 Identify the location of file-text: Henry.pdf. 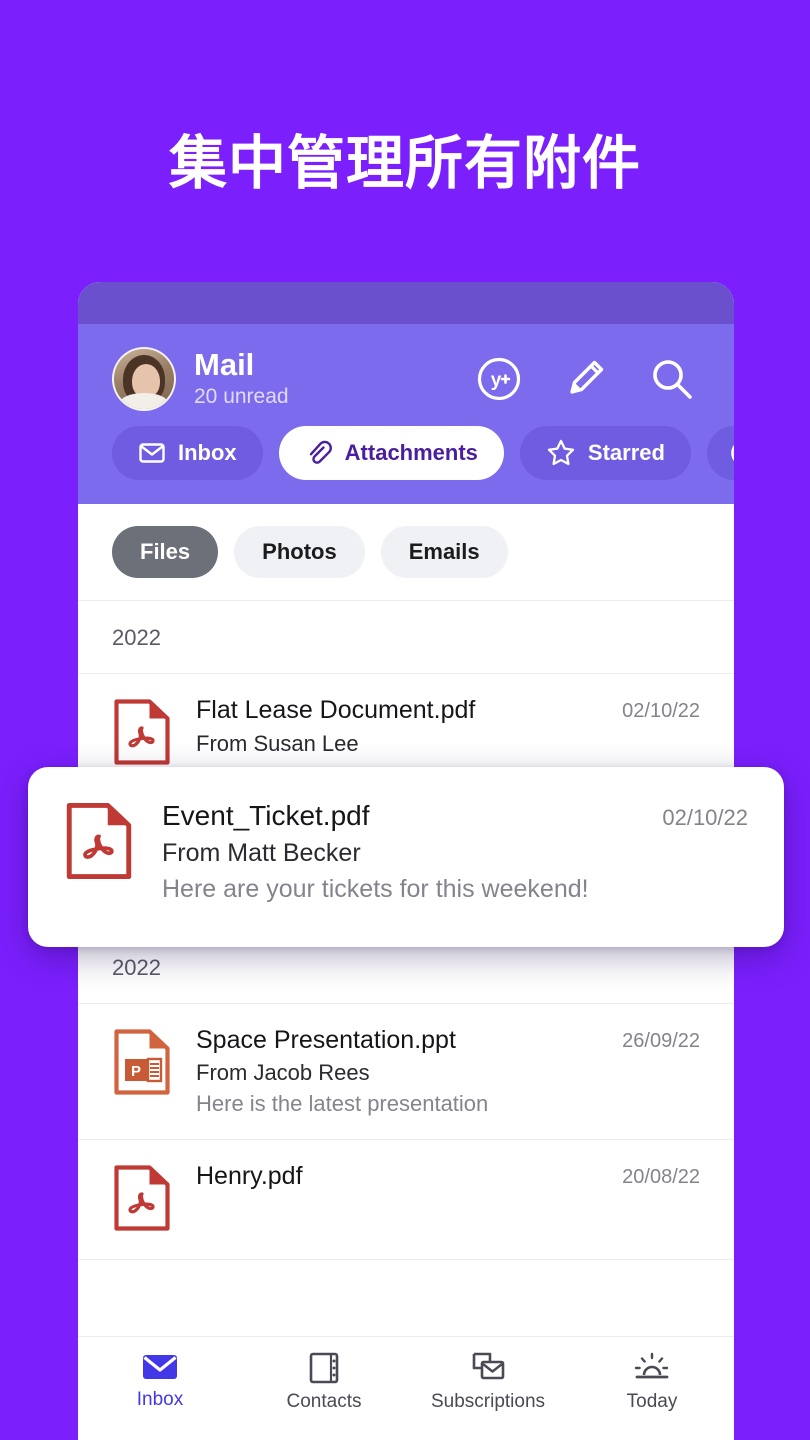
(402, 1177).